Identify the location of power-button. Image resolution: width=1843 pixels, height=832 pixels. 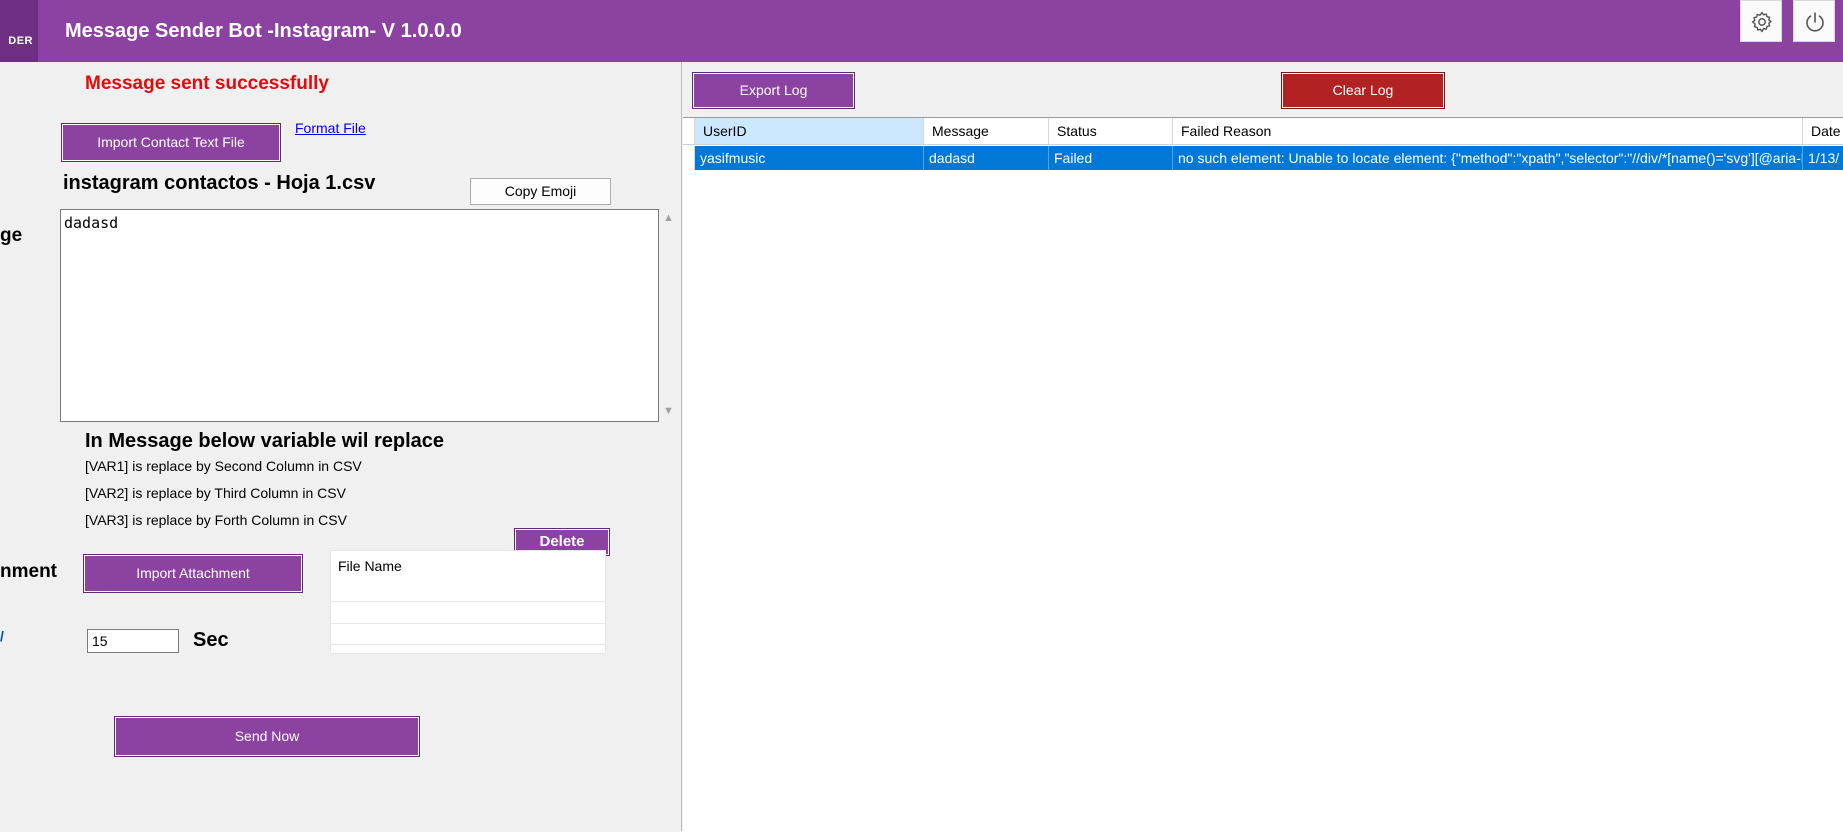
(1814, 21).